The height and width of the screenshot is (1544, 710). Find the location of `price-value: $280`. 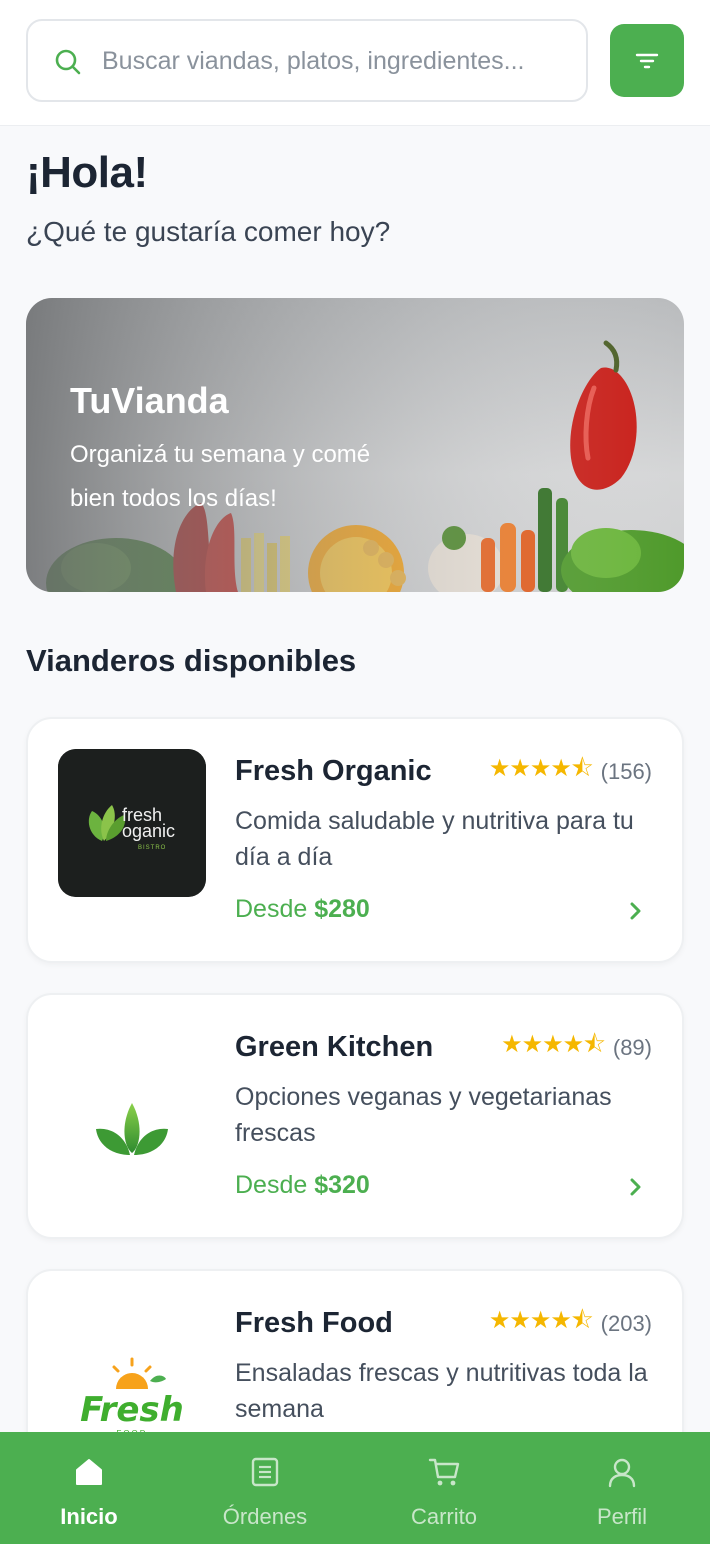

price-value: $280 is located at coordinates (342, 909).